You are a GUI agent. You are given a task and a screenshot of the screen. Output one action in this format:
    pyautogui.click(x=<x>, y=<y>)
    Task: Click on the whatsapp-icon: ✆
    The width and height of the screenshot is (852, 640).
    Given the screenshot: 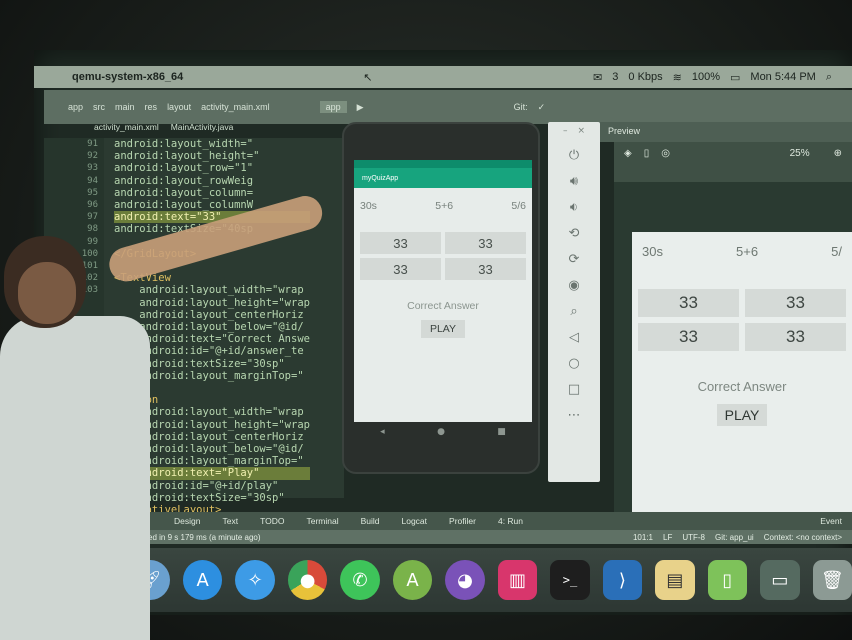 What is the action you would take?
    pyautogui.click(x=360, y=580)
    